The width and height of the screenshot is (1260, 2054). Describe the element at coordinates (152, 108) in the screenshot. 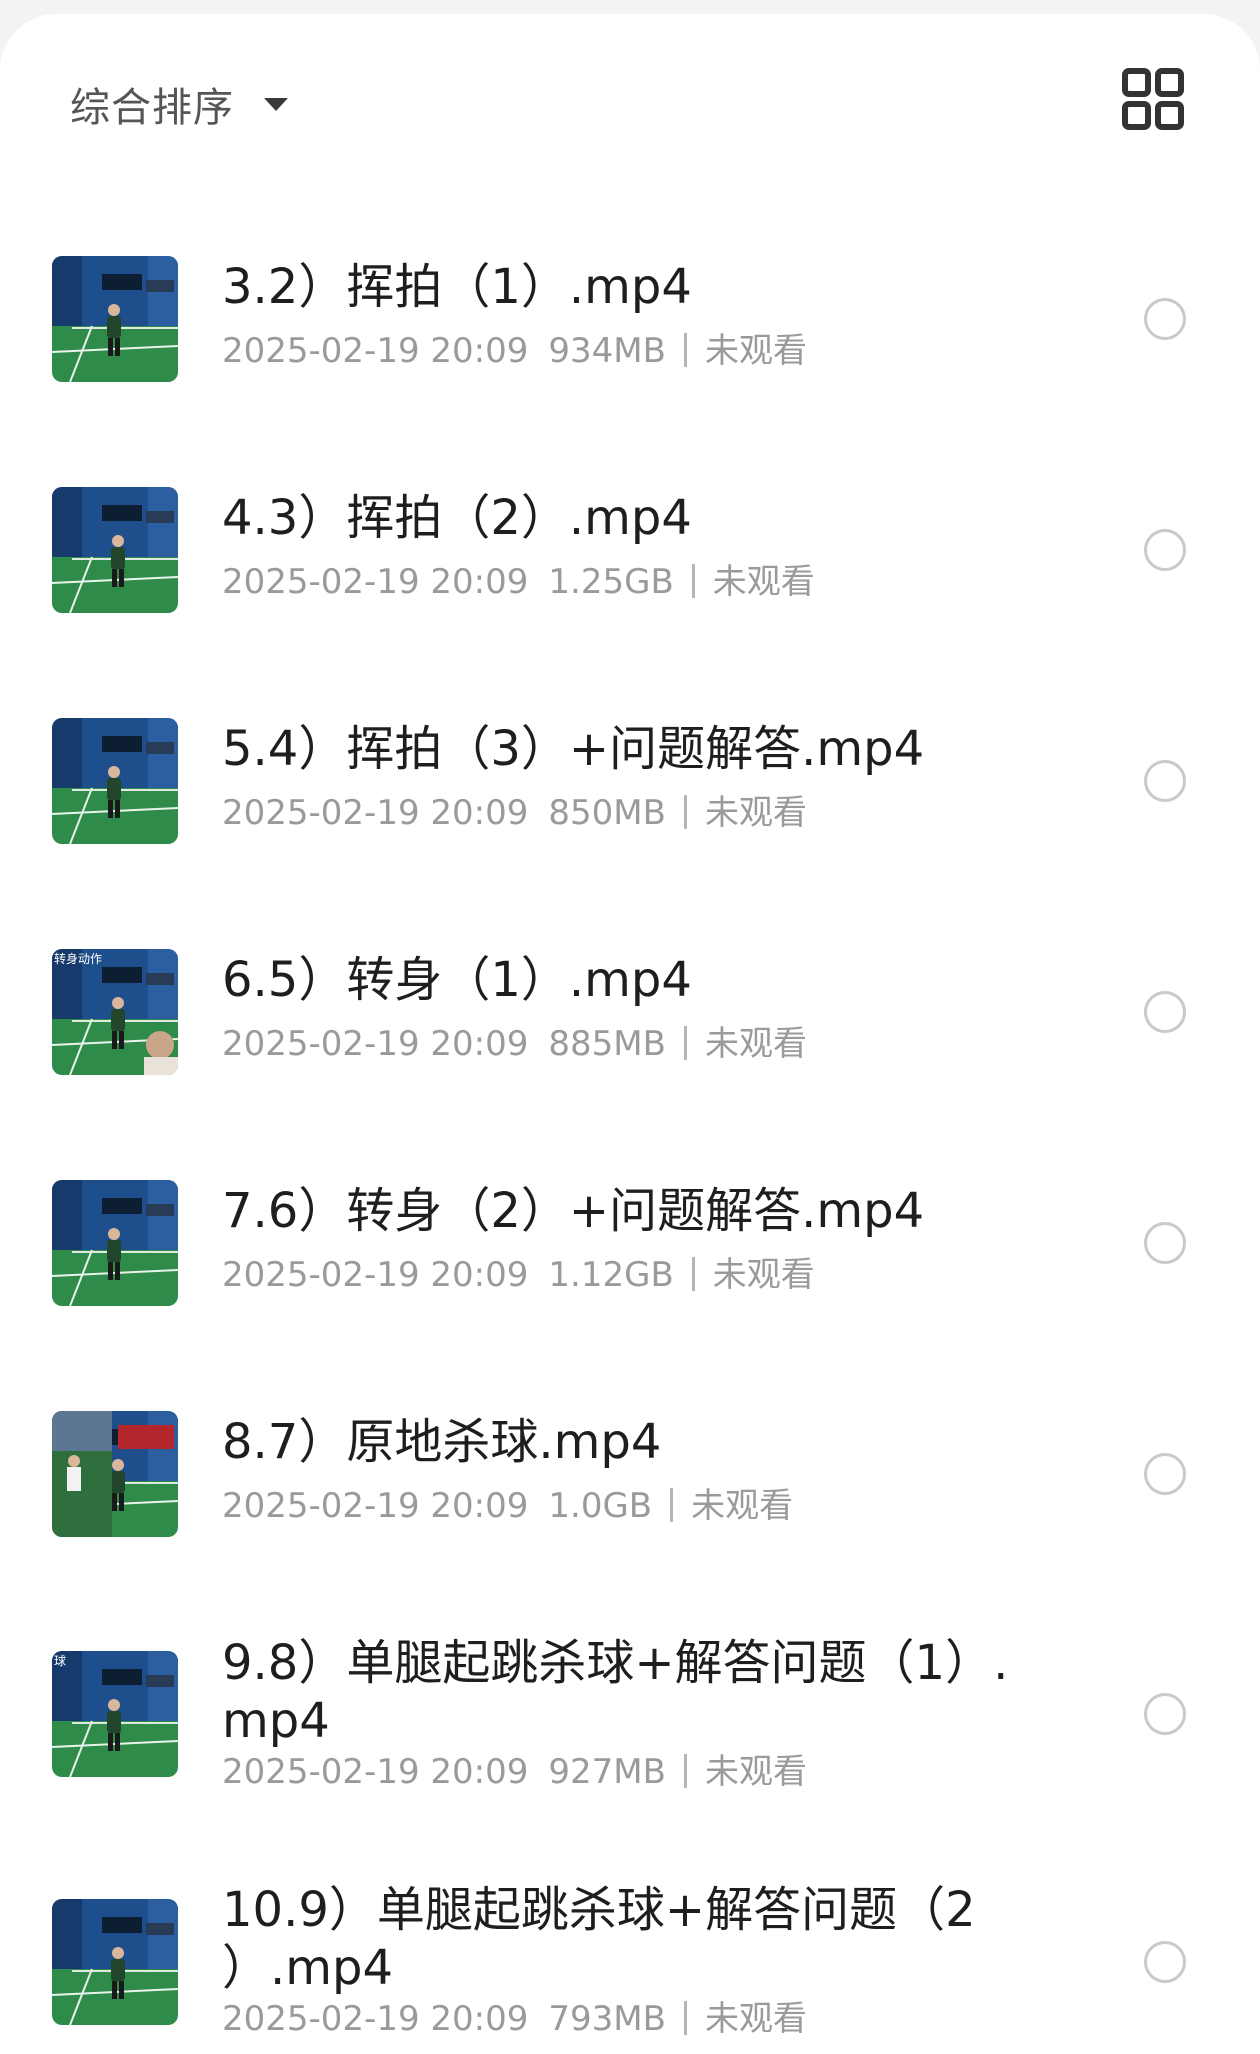

I see `sort-label: 综合排序` at that location.